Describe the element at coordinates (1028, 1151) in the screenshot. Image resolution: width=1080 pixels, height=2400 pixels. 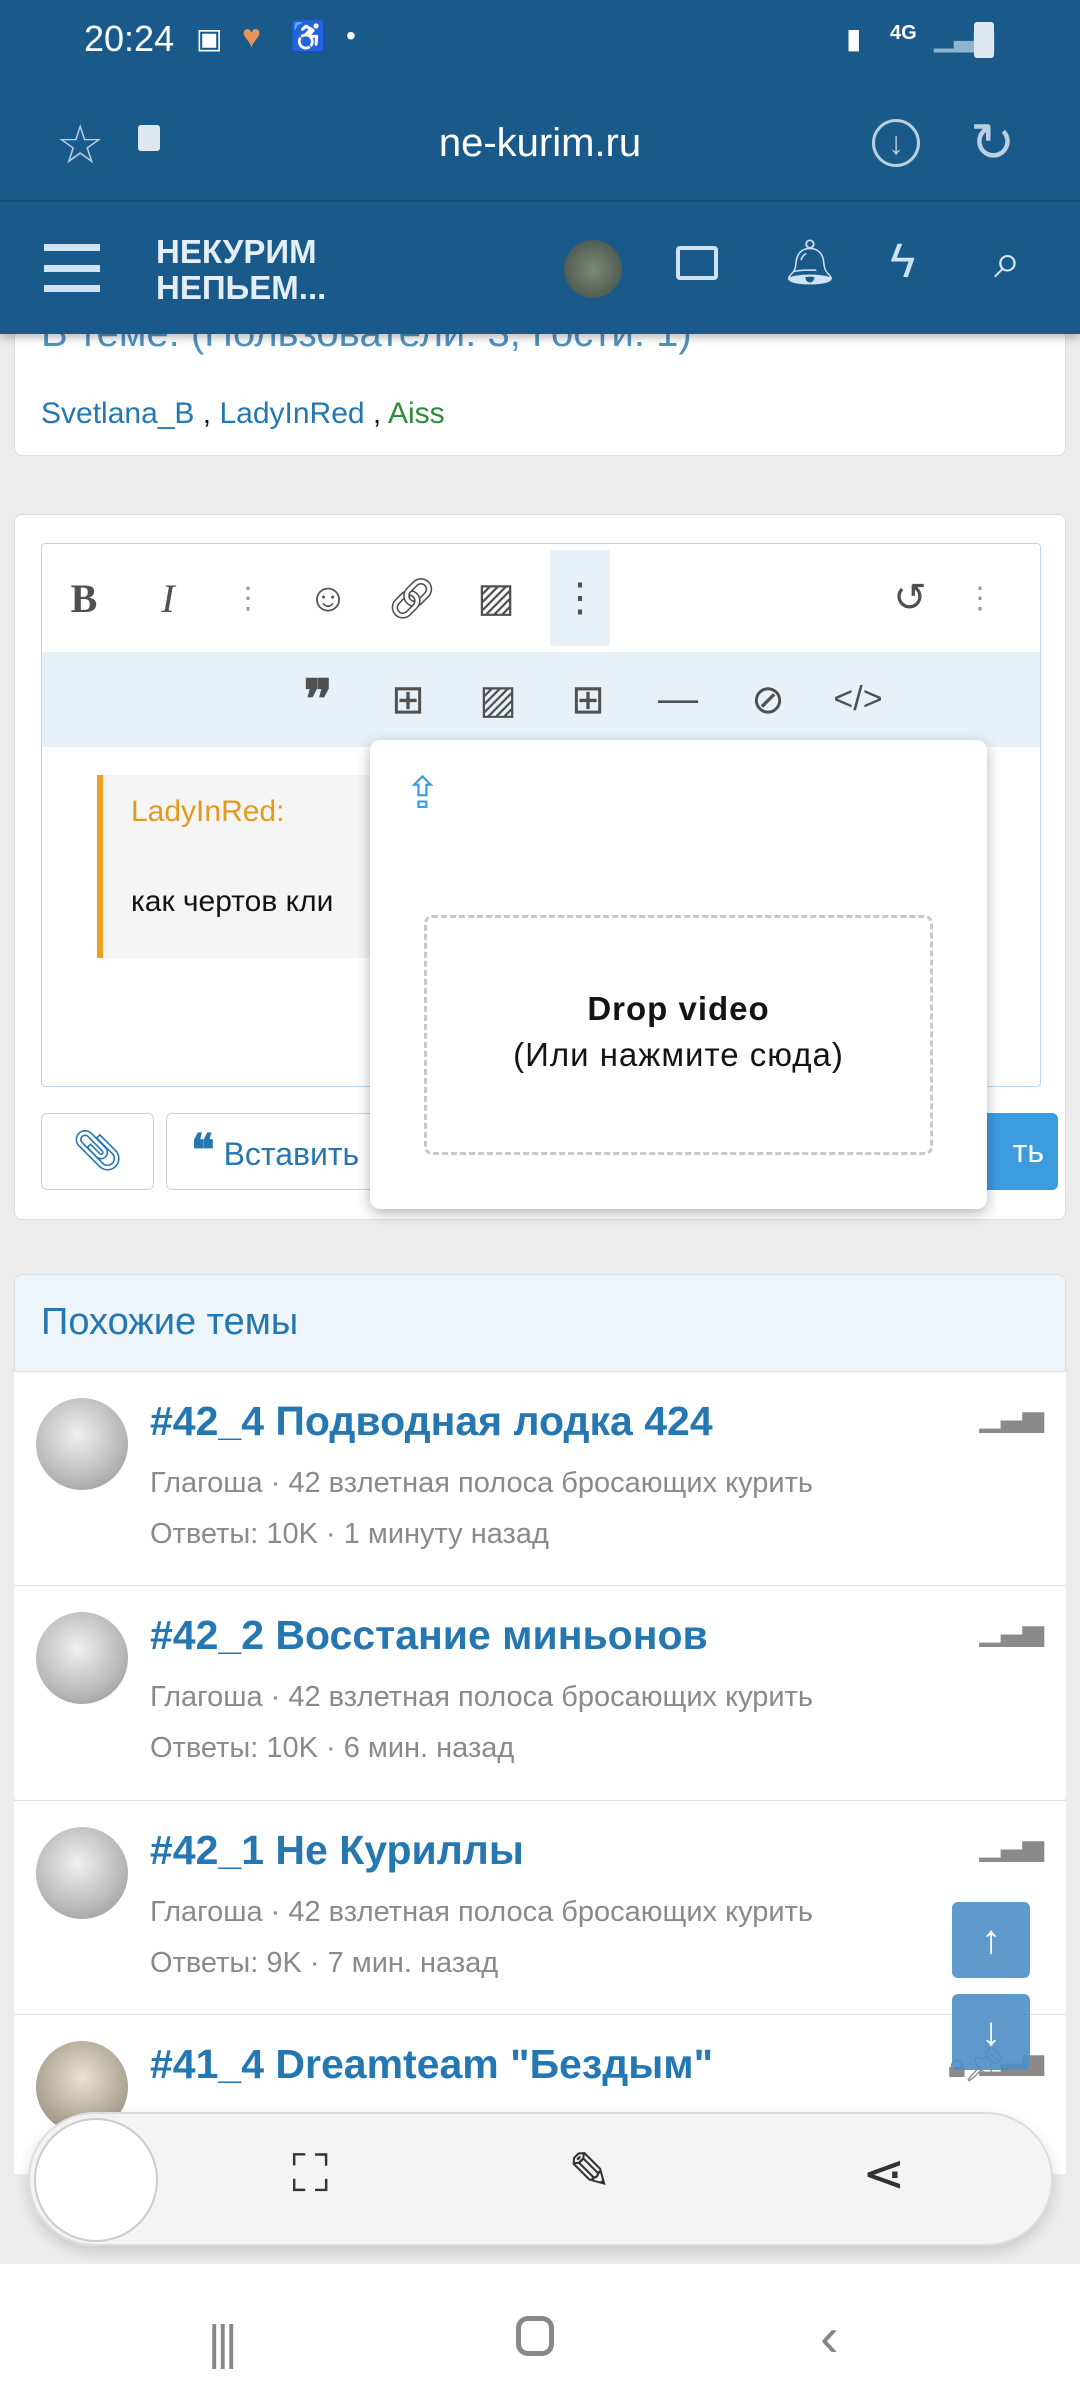
I see `post-reply-label: ть` at that location.